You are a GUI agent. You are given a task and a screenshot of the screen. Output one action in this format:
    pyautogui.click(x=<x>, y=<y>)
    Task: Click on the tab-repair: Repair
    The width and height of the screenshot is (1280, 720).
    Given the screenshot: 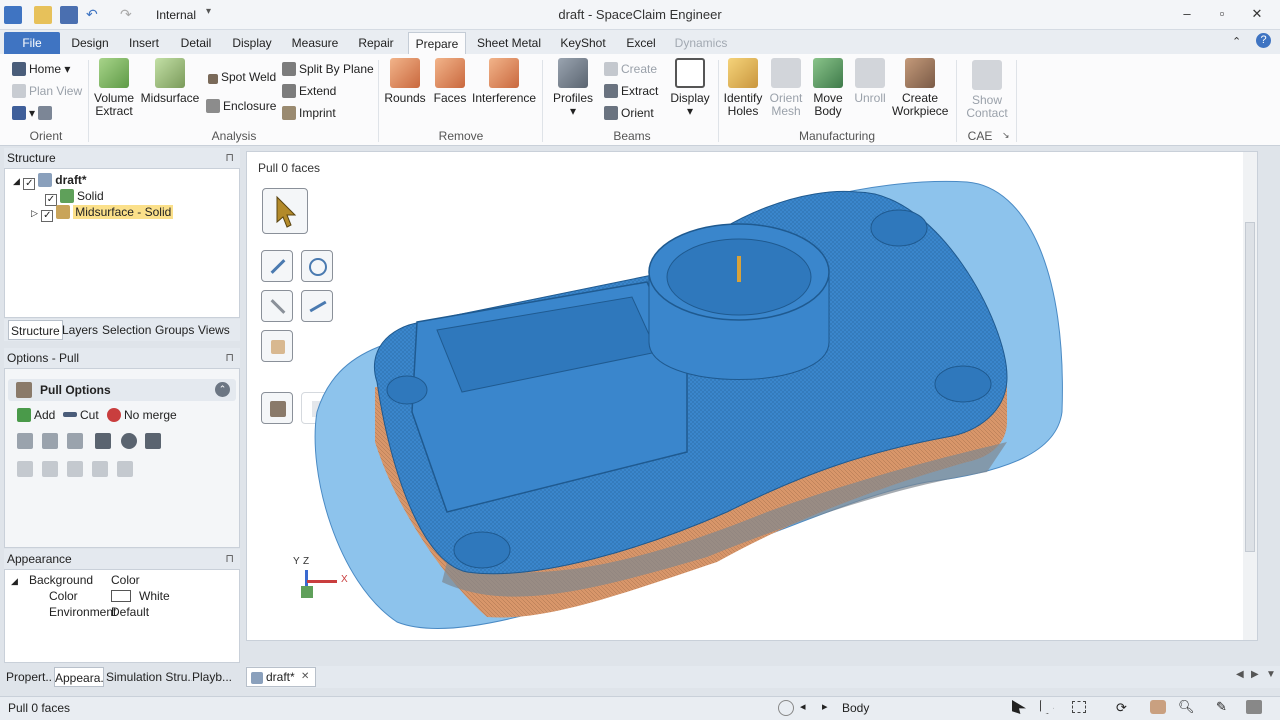 What is the action you would take?
    pyautogui.click(x=376, y=43)
    